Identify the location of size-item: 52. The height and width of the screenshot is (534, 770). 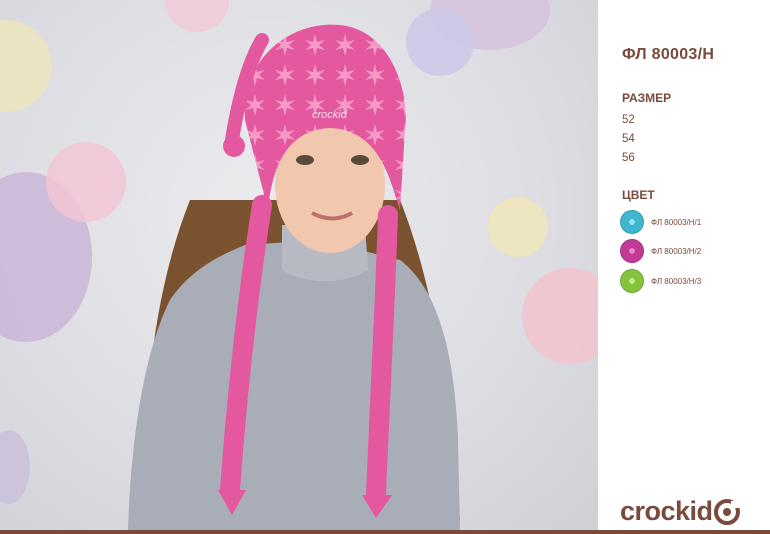
(628, 120).